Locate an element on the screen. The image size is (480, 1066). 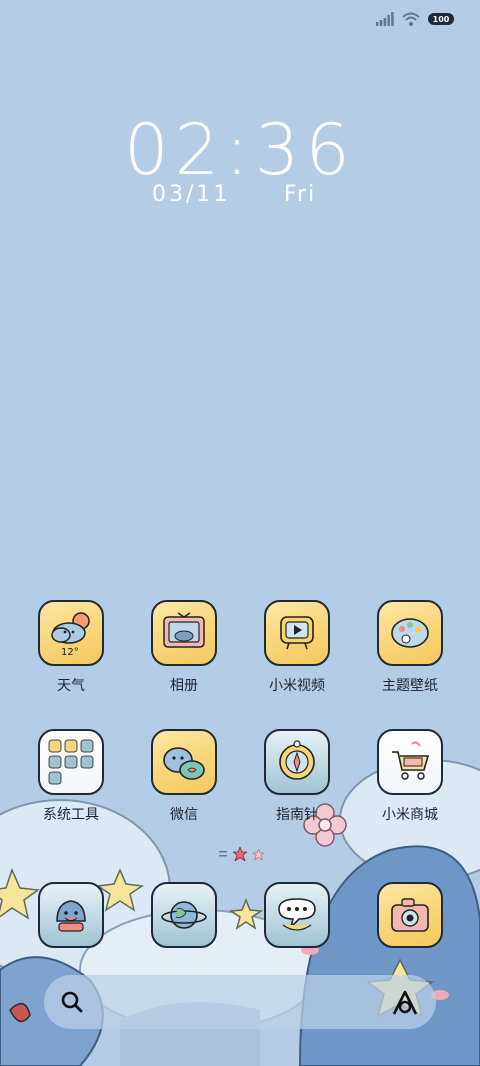
app-label: 小米商城 is located at coordinates (410, 815).